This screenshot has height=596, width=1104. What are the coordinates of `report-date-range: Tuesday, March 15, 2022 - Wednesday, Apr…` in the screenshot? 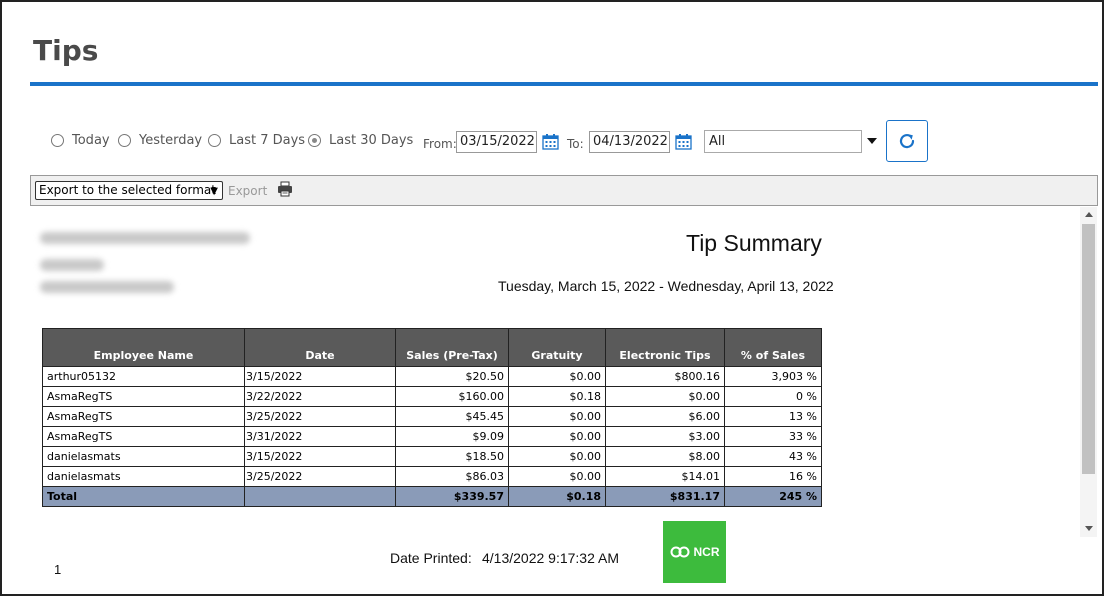 It's located at (666, 286).